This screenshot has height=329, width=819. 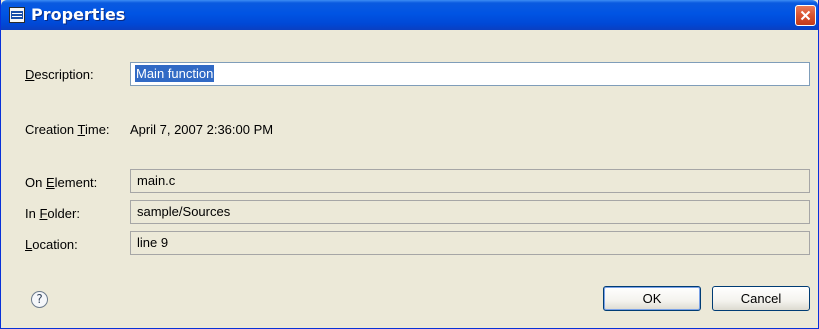 I want to click on close-icon, so click(x=805, y=15).